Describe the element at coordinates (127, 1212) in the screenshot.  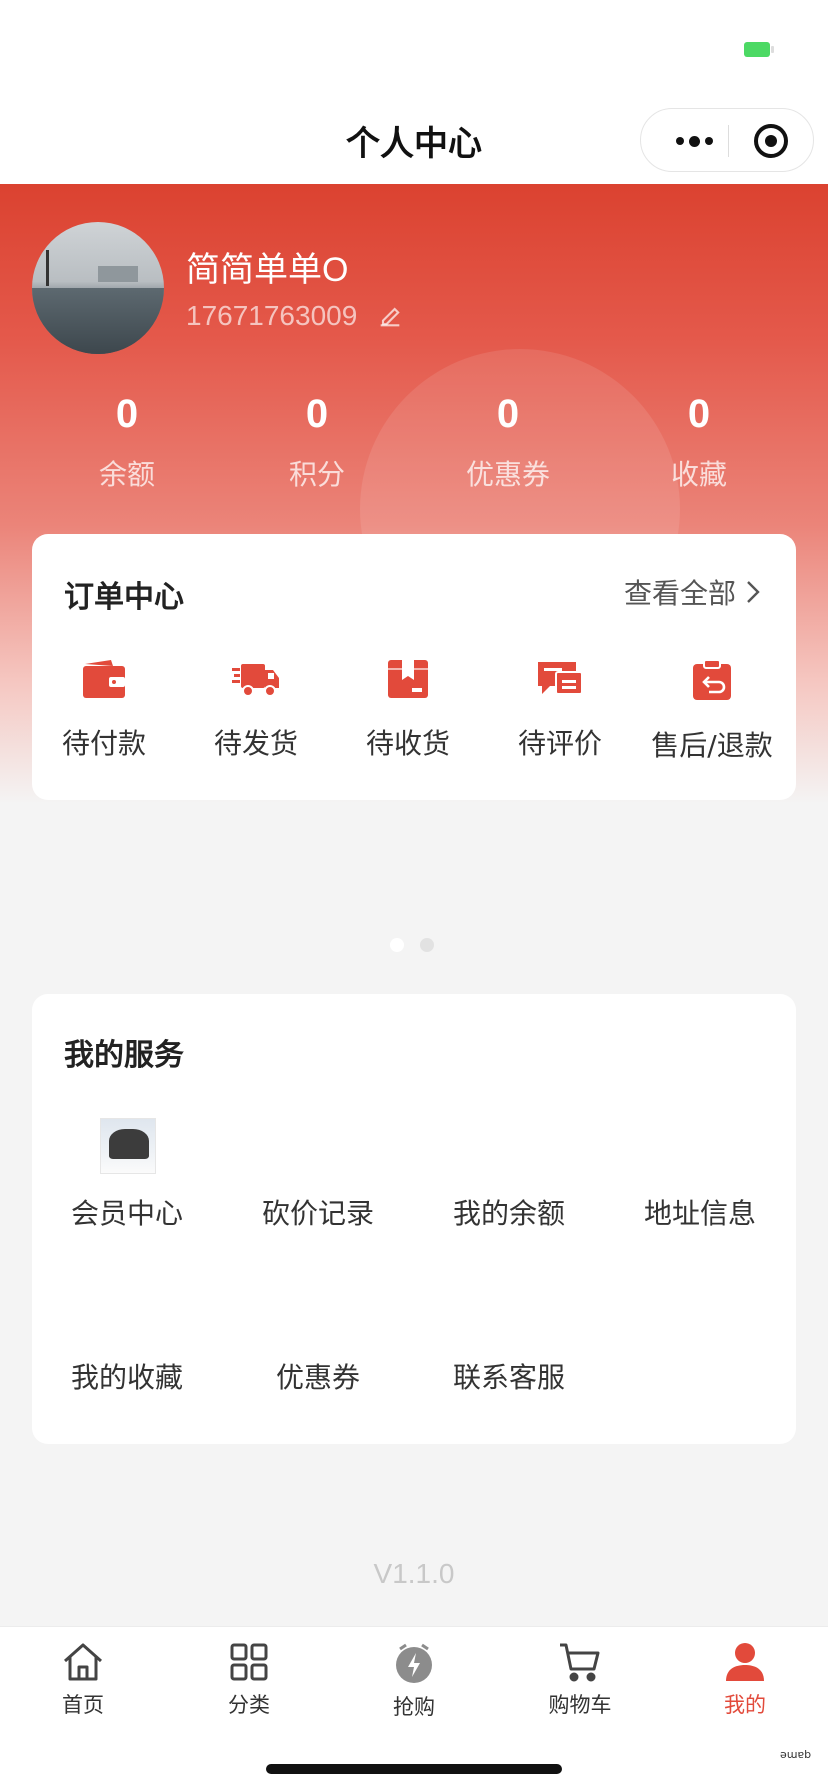
I see `service-member-center: 会员中心` at that location.